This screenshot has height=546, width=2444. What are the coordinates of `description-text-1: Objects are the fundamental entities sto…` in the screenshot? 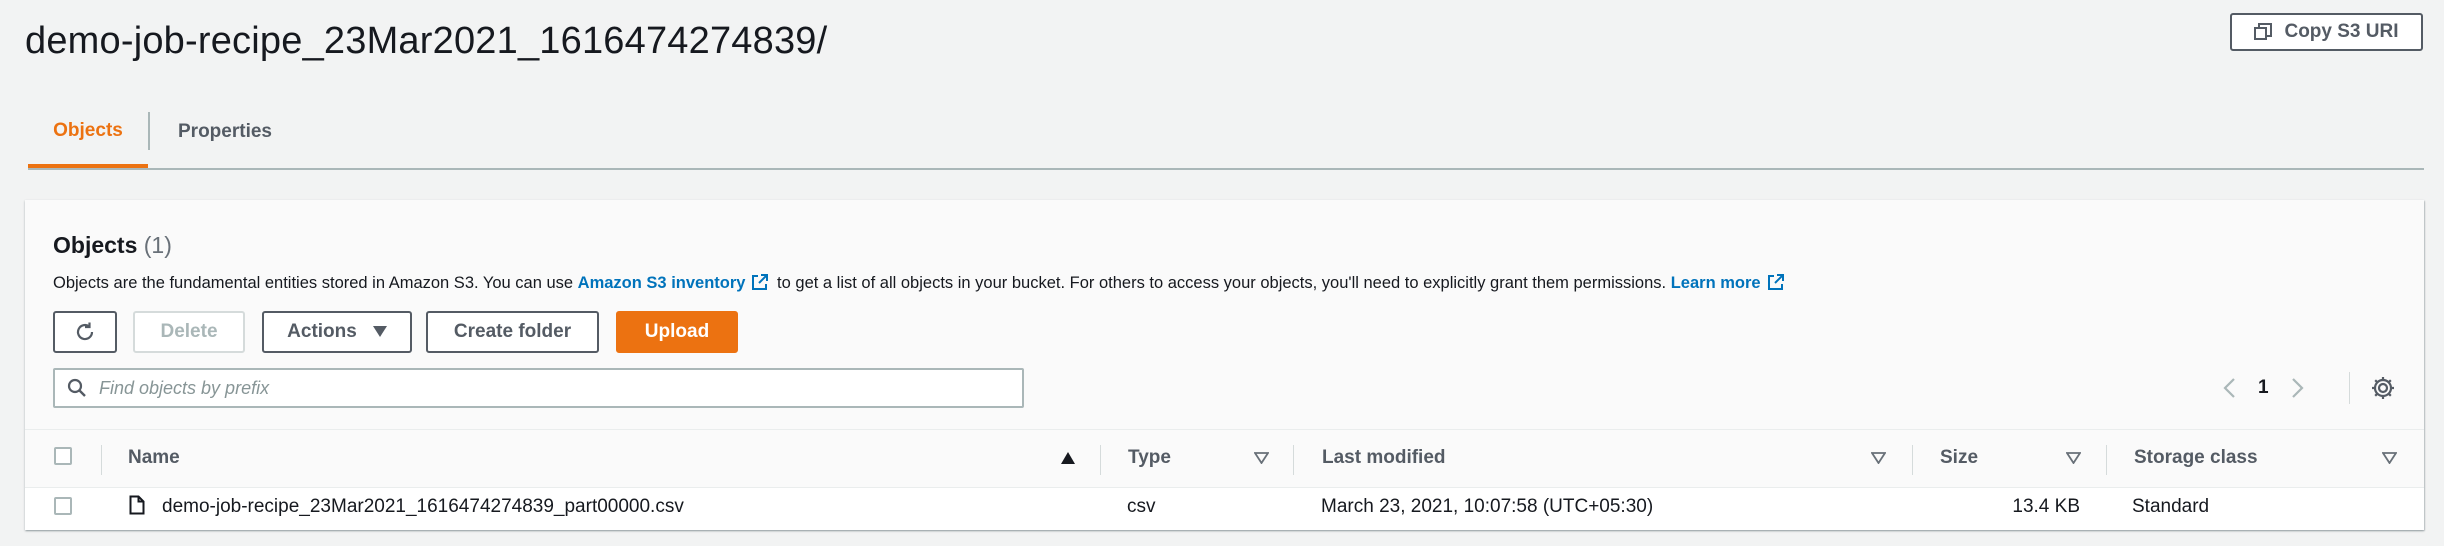 It's located at (315, 283).